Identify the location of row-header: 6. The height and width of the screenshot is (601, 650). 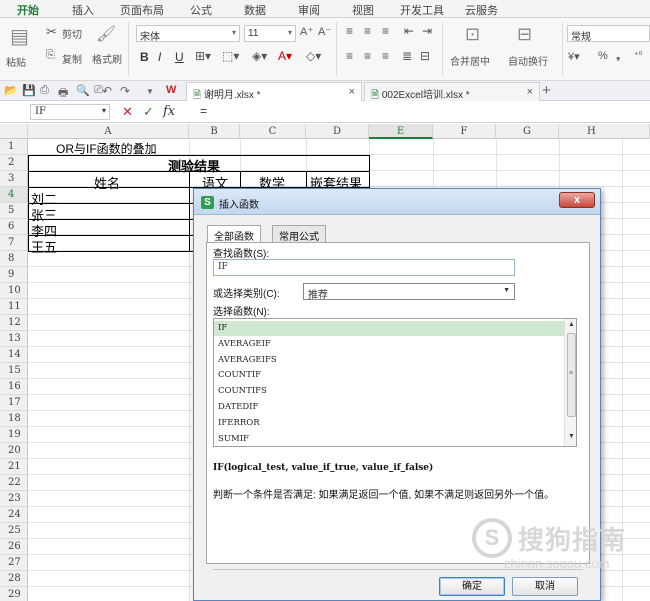
(14, 227).